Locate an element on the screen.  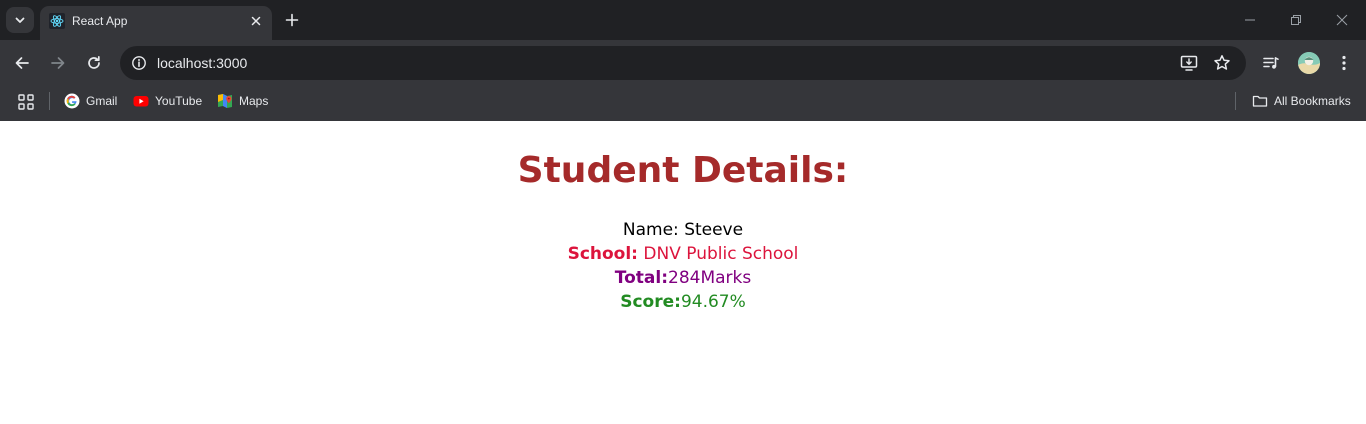
minimize-button is located at coordinates (1250, 20).